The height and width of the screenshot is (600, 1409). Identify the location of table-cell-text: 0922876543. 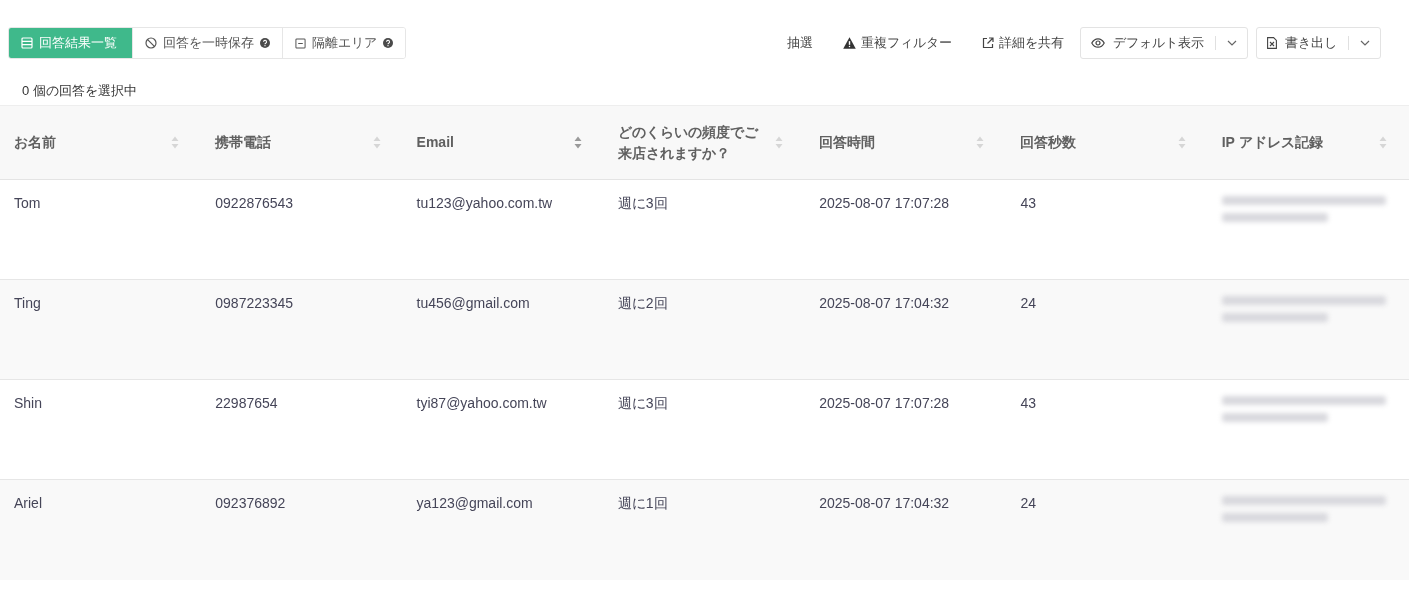
(254, 203).